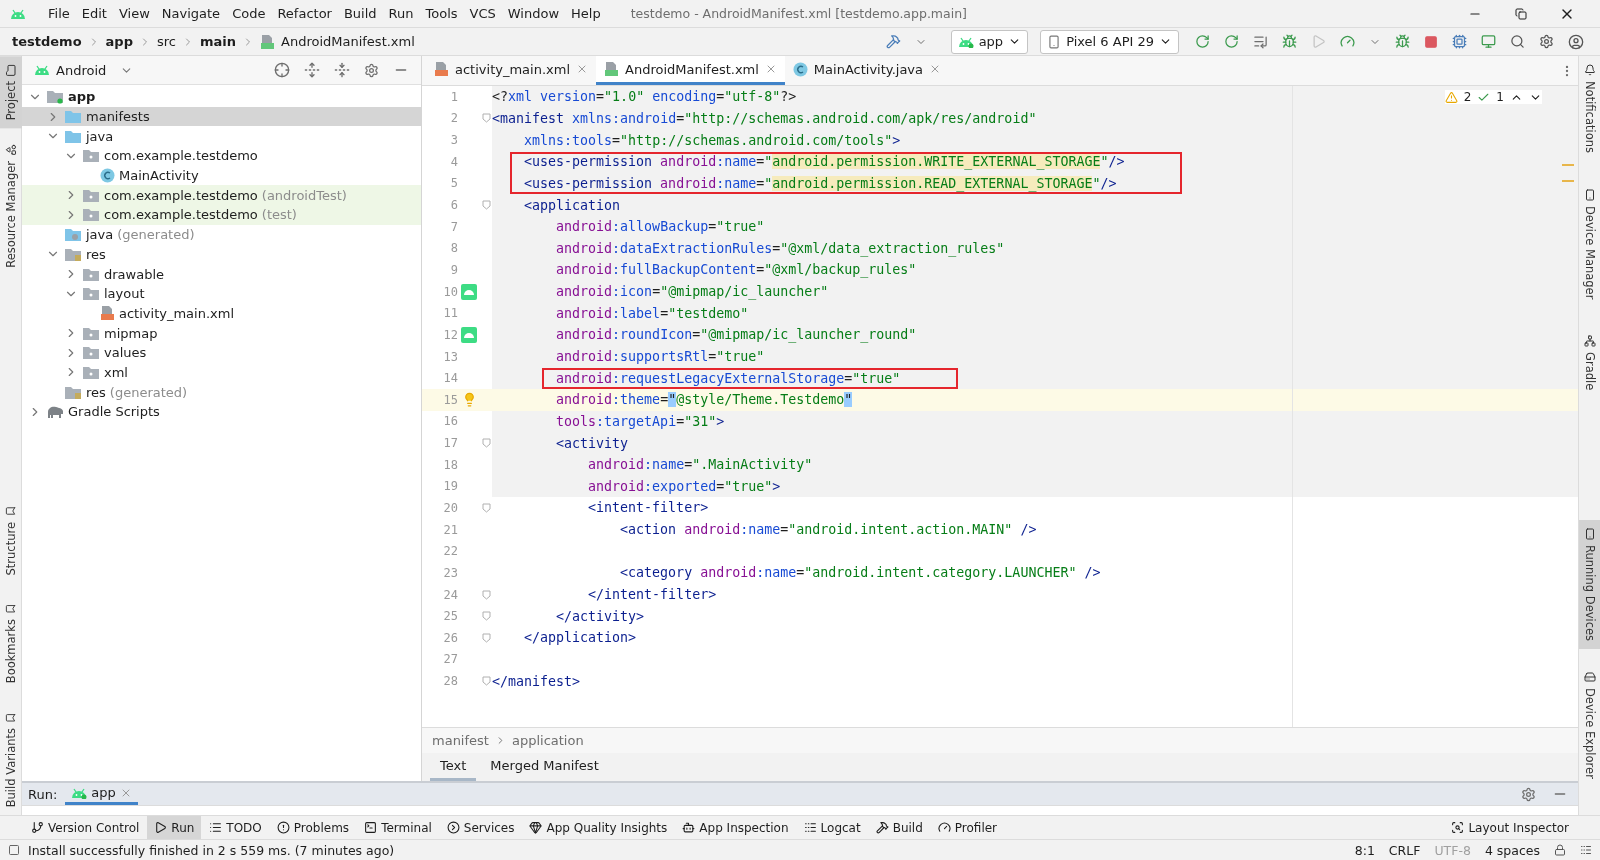 This screenshot has height=860, width=1600. I want to click on breadcrumb: testdemo, so click(47, 41).